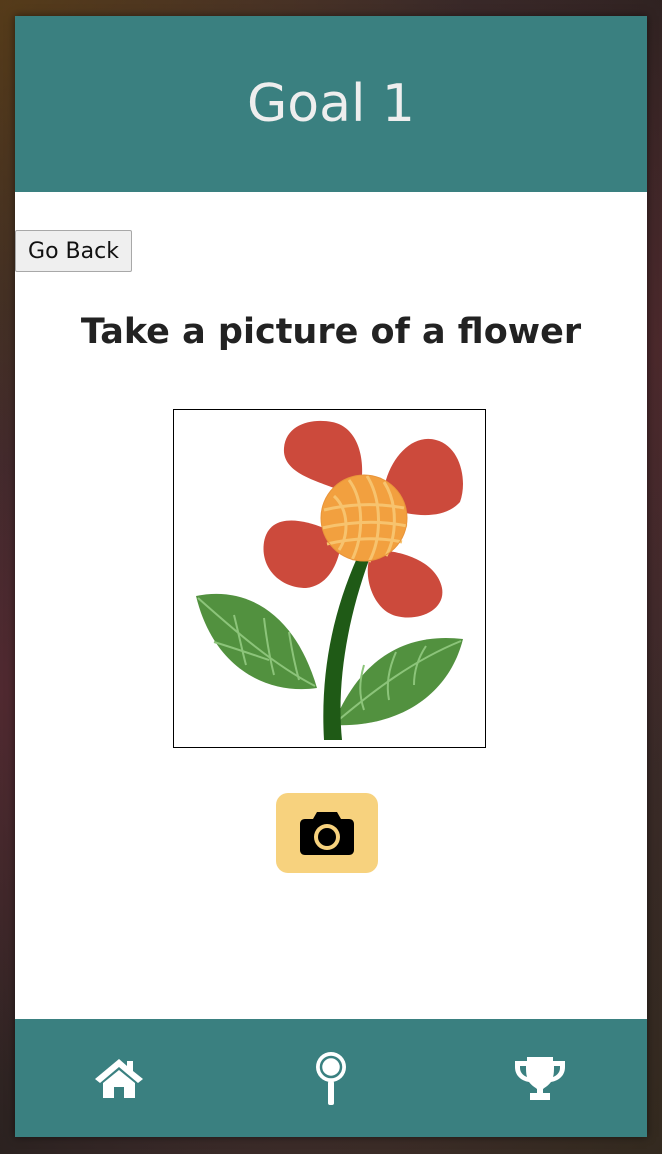 Image resolution: width=662 pixels, height=1154 pixels. Describe the element at coordinates (331, 332) in the screenshot. I see `task-prompt: Take a picture of a flower` at that location.